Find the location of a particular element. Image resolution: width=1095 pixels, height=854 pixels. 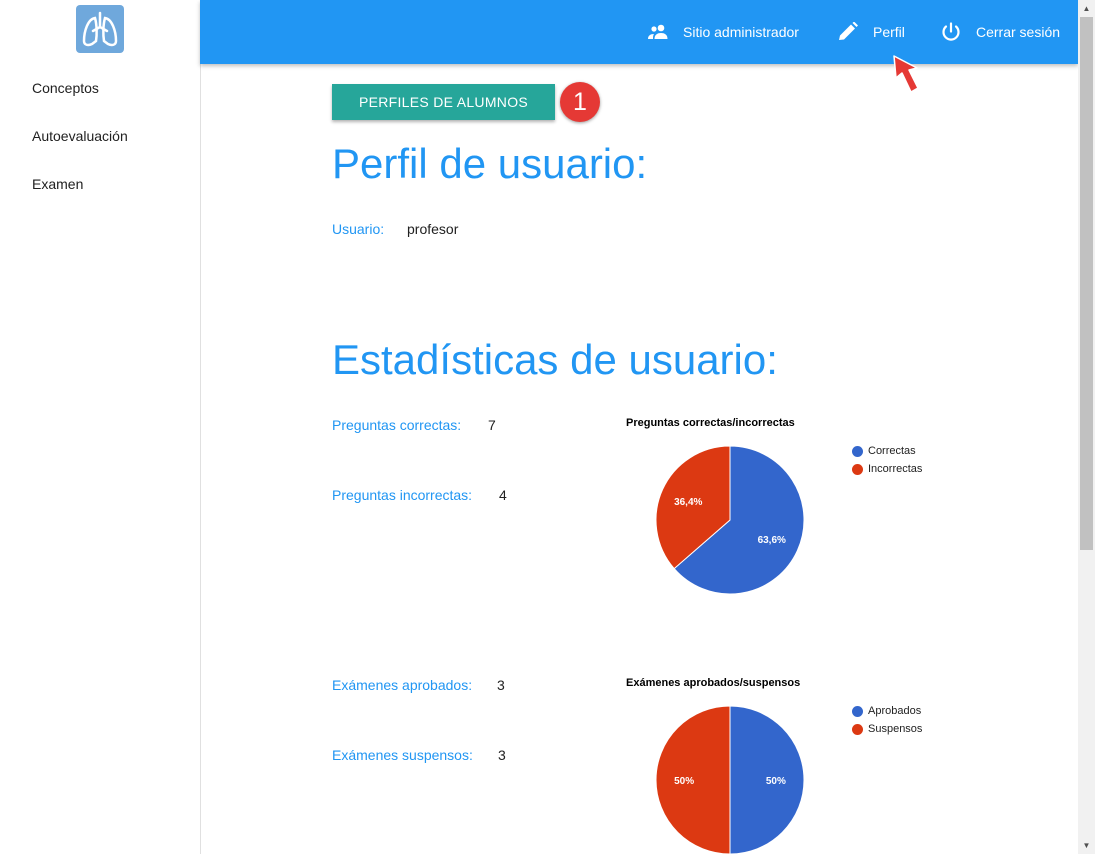

correct-questions-value: 7 is located at coordinates (492, 425).